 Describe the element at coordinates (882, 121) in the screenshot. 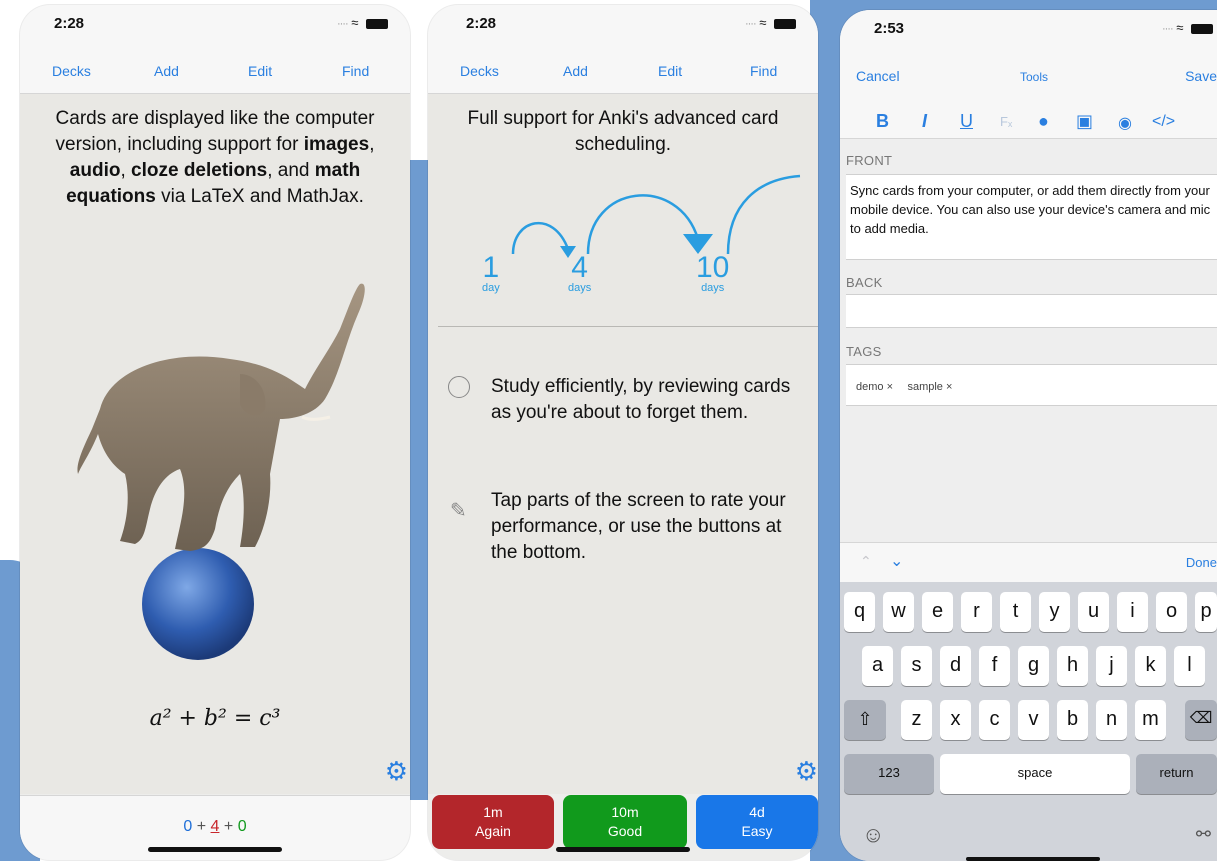

I see `bold-button: B` at that location.